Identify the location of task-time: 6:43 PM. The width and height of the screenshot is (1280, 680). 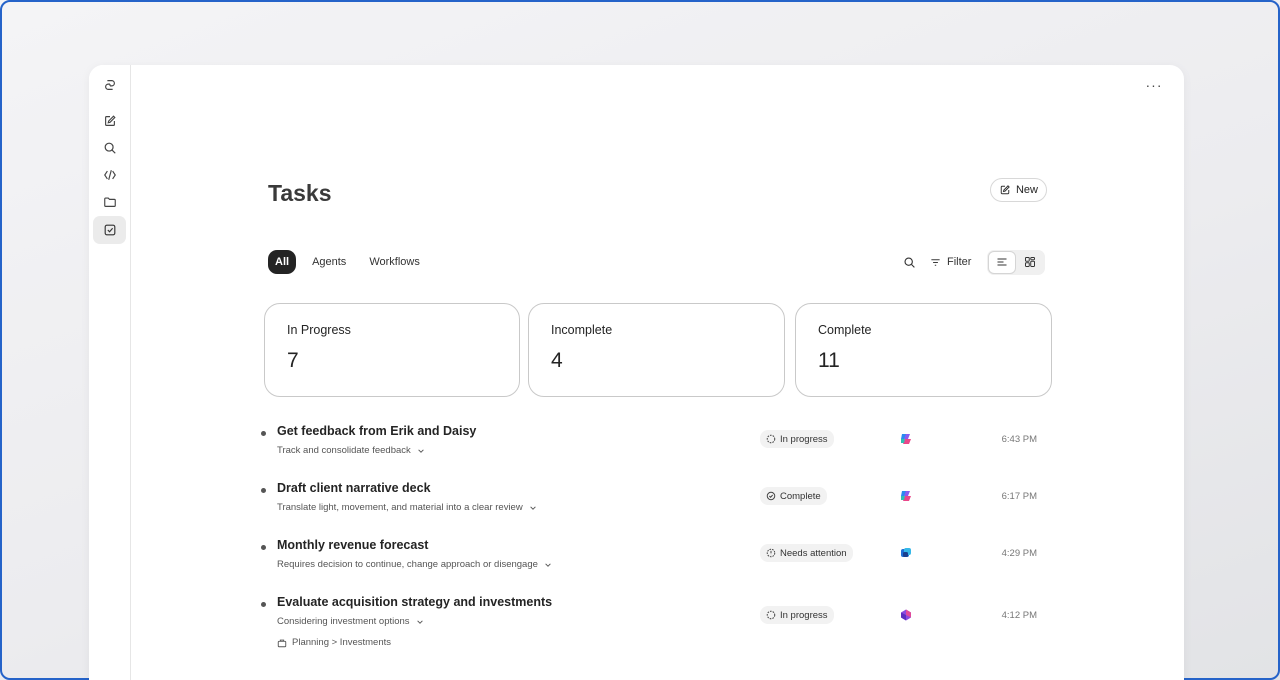
(1019, 439).